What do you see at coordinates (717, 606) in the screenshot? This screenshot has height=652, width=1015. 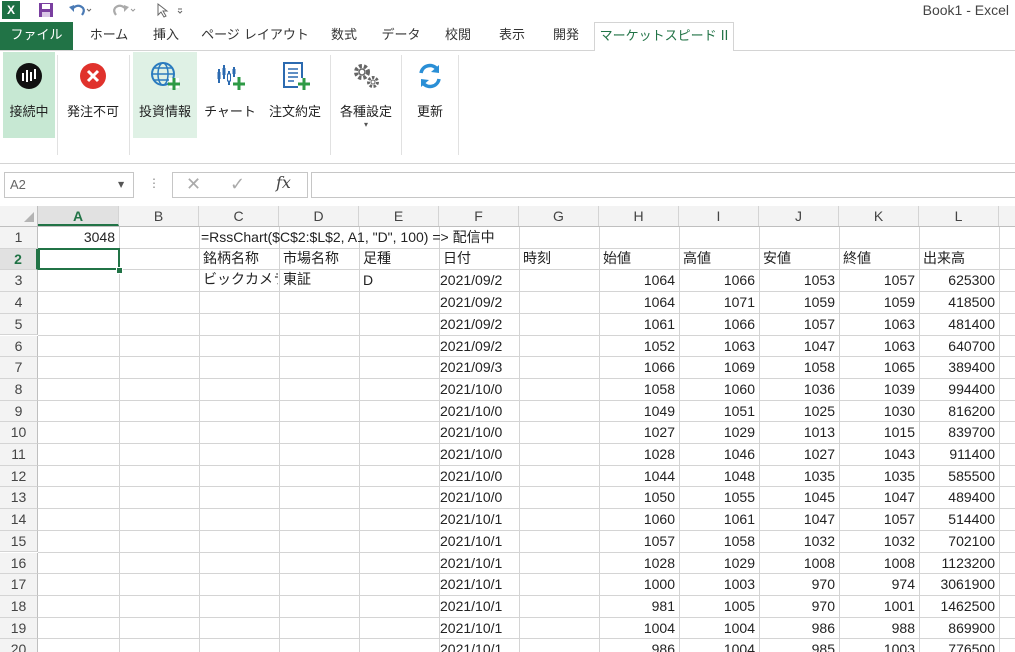 I see `cell-high: 1005` at bounding box center [717, 606].